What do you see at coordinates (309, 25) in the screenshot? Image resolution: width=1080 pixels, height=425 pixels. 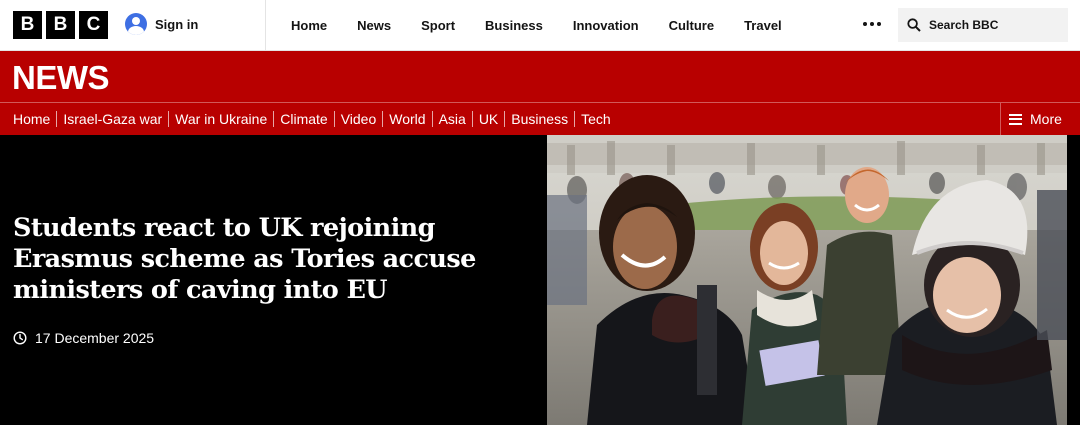 I see `global-nav-home: Home` at bounding box center [309, 25].